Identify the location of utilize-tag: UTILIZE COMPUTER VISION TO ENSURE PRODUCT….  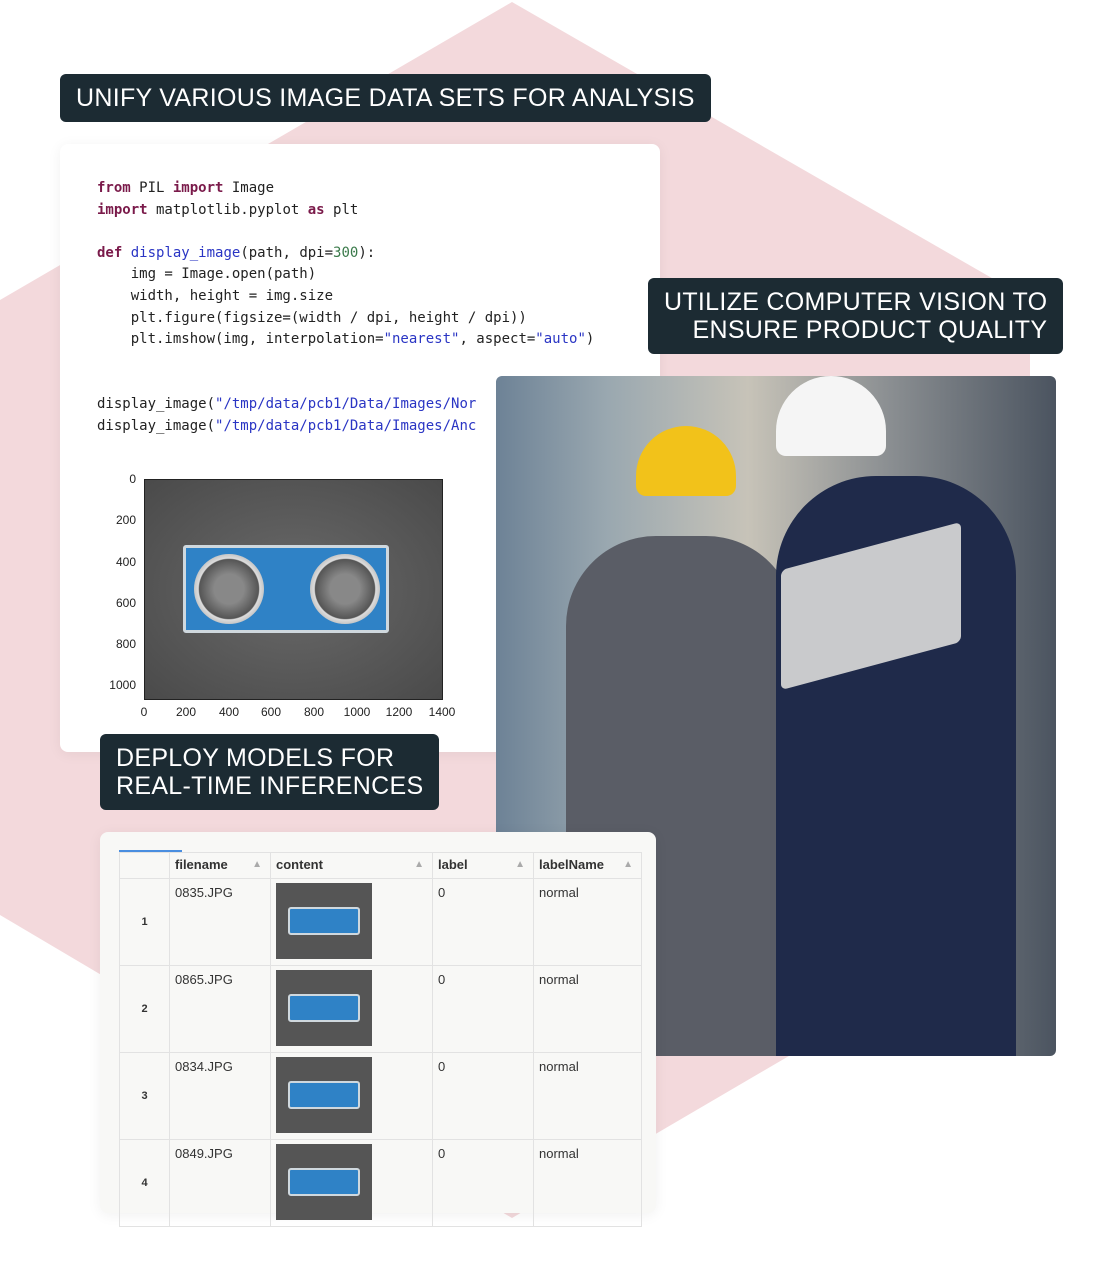
(856, 316).